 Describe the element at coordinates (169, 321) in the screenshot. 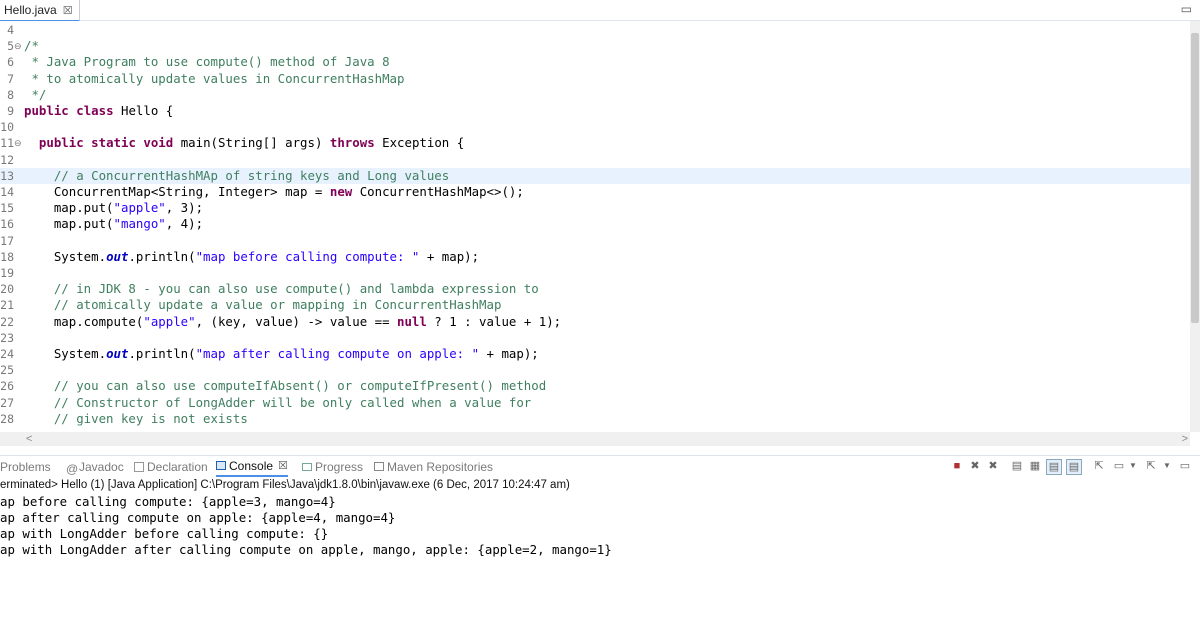

I see `code-token: "apple"` at that location.